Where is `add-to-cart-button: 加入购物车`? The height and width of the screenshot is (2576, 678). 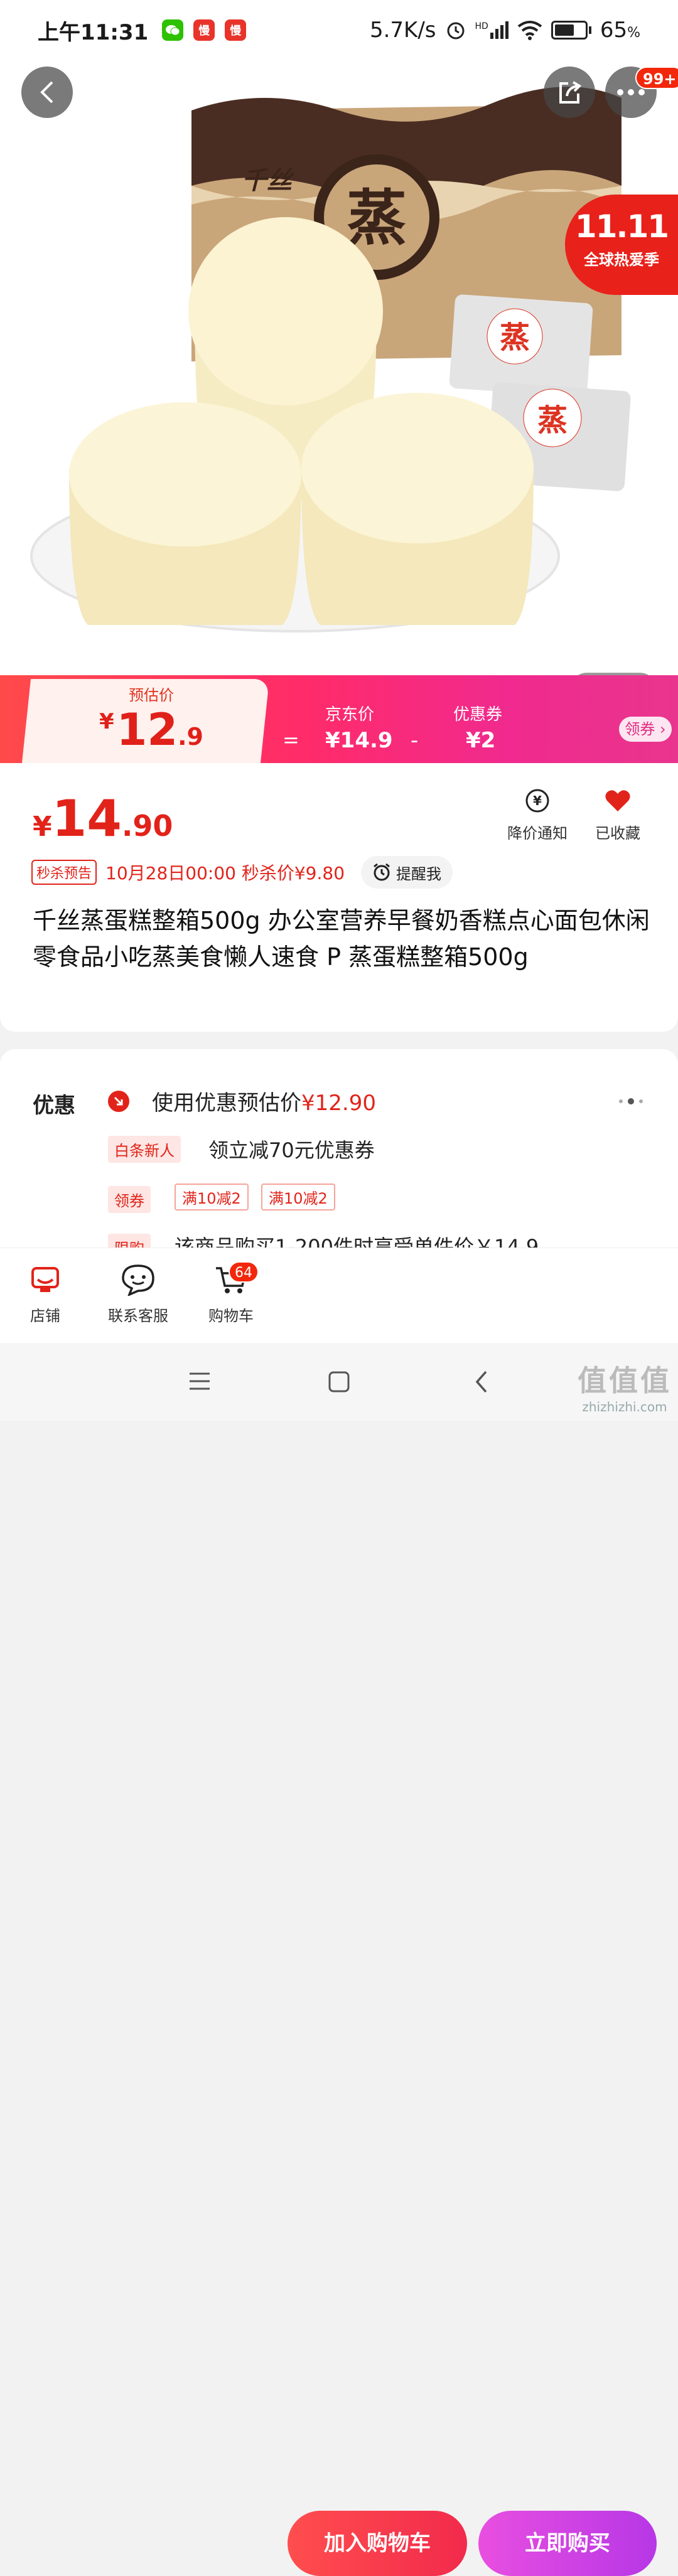
add-to-cart-button: 加入购物车 is located at coordinates (377, 2543).